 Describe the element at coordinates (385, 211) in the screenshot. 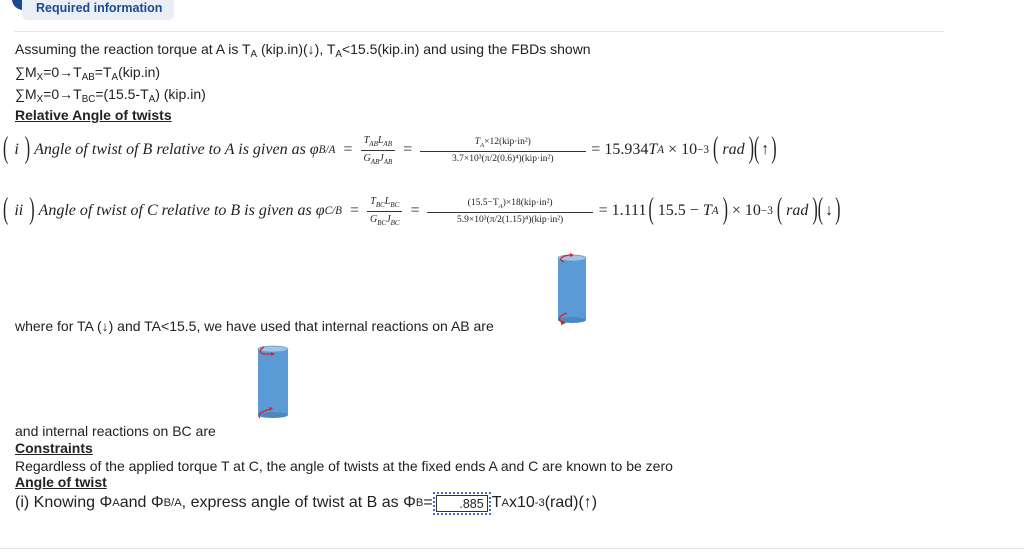

I see `formula-ii-symbolic-fraction: TBCLBC GBCJBC` at that location.